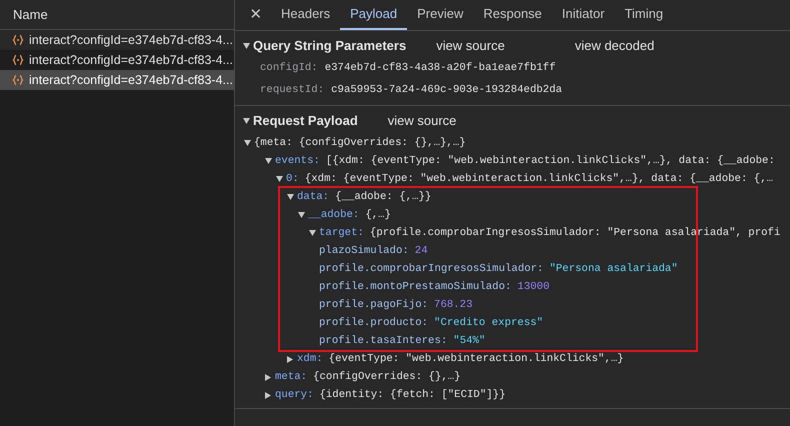 The image size is (790, 426). Describe the element at coordinates (294, 395) in the screenshot. I see `property-key: query:` at that location.